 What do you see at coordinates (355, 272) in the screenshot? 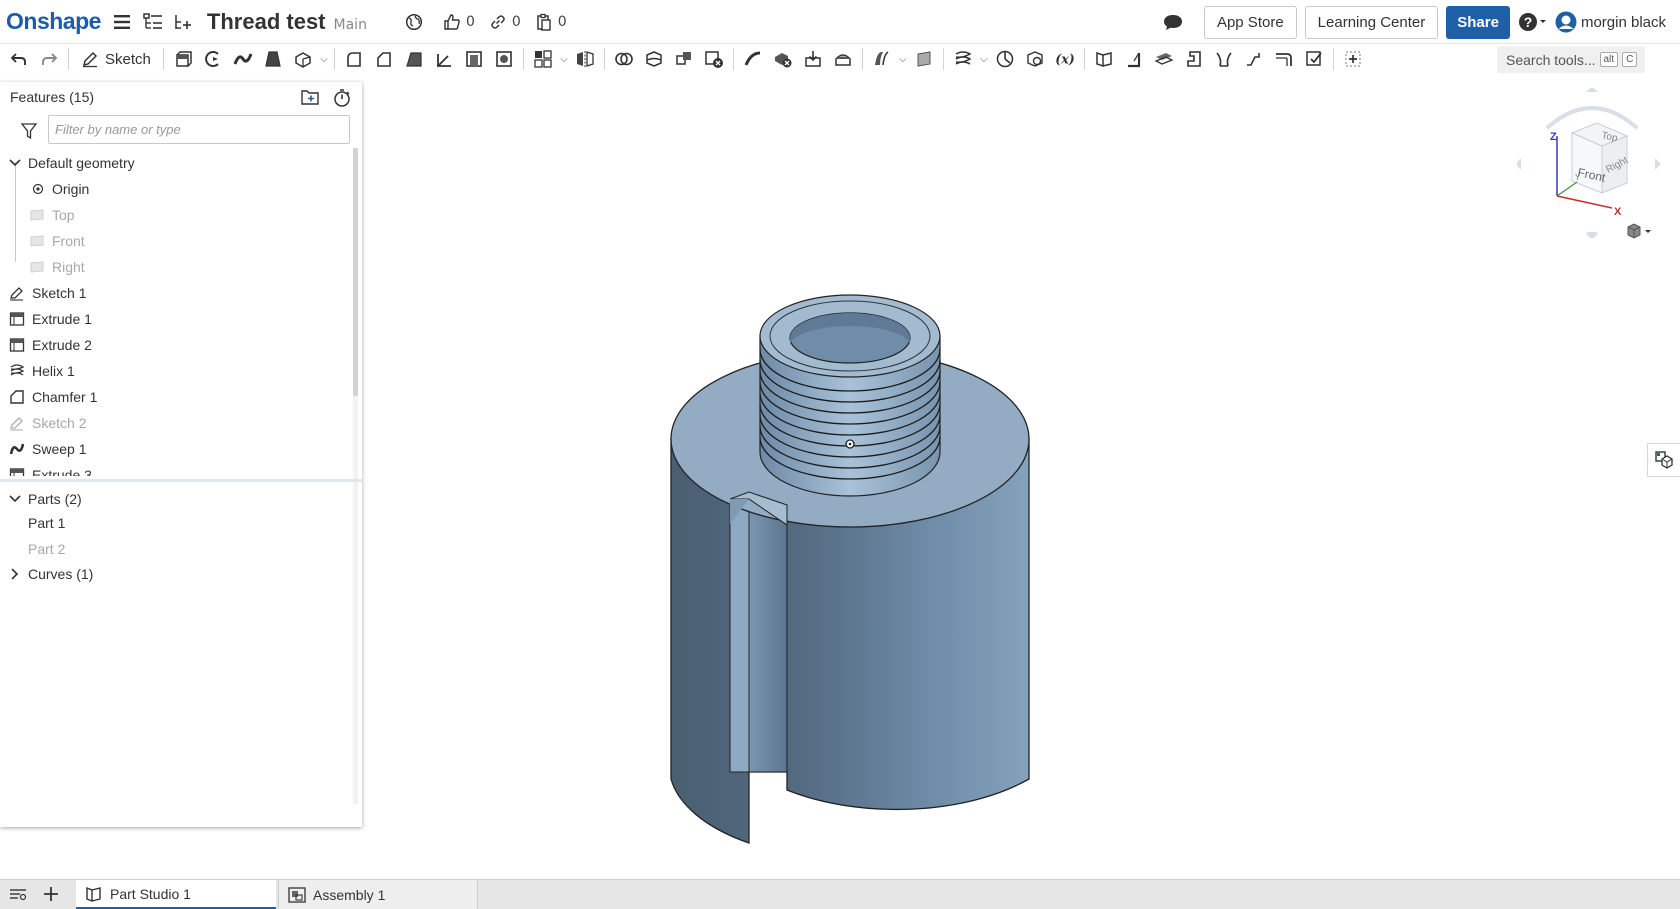
I see `feature-list-scrollbar` at bounding box center [355, 272].